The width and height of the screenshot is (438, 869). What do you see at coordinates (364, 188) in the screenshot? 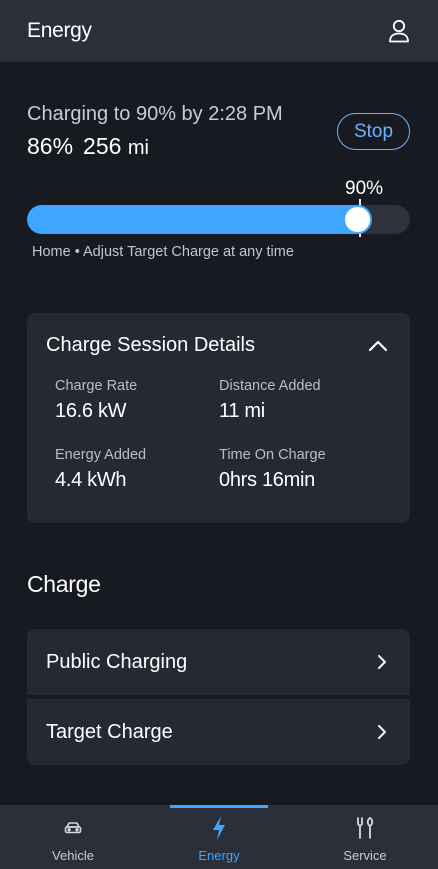
I see `target-charge-label: 90%` at bounding box center [364, 188].